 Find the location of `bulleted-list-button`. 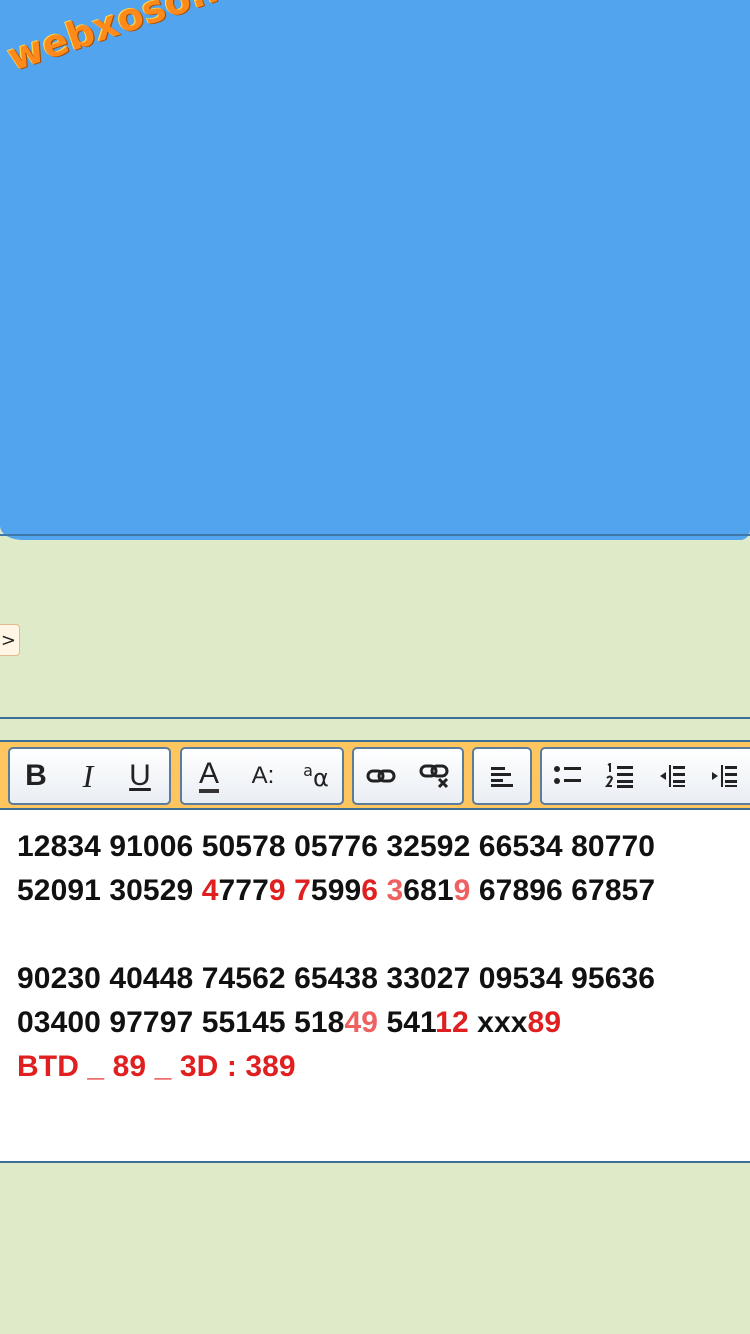

bulleted-list-button is located at coordinates (568, 776).